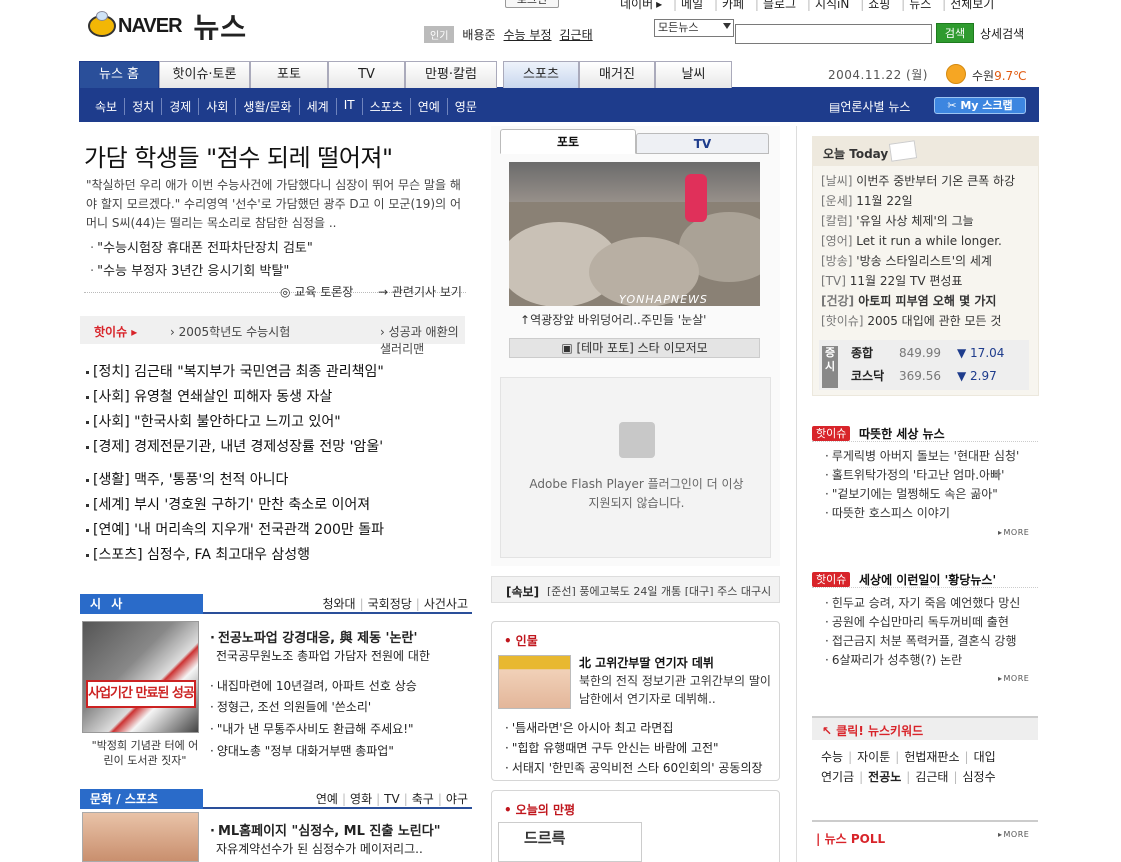 The height and width of the screenshot is (862, 1121). I want to click on keyword-link: 자이툰, so click(873, 757).